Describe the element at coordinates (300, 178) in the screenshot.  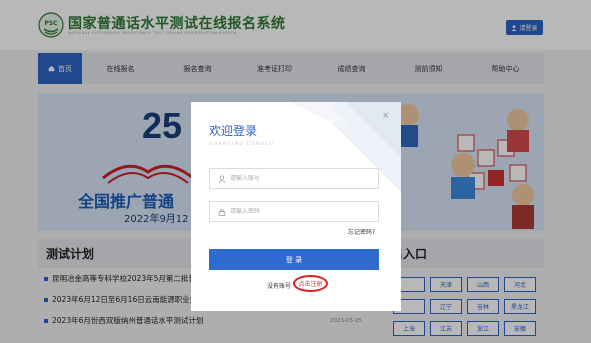
I see `username-input` at that location.